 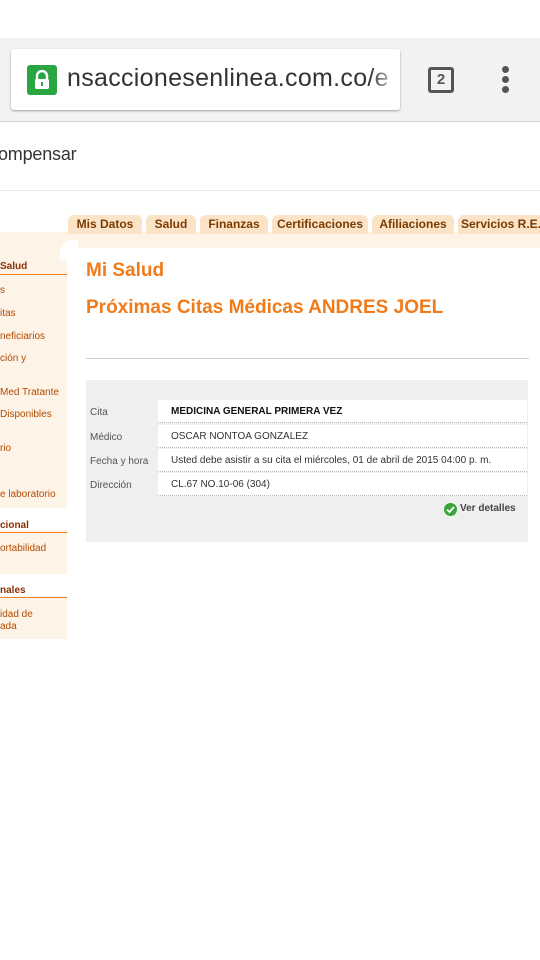 What do you see at coordinates (28, 494) in the screenshot?
I see `sidebar-item: e laboratorio` at bounding box center [28, 494].